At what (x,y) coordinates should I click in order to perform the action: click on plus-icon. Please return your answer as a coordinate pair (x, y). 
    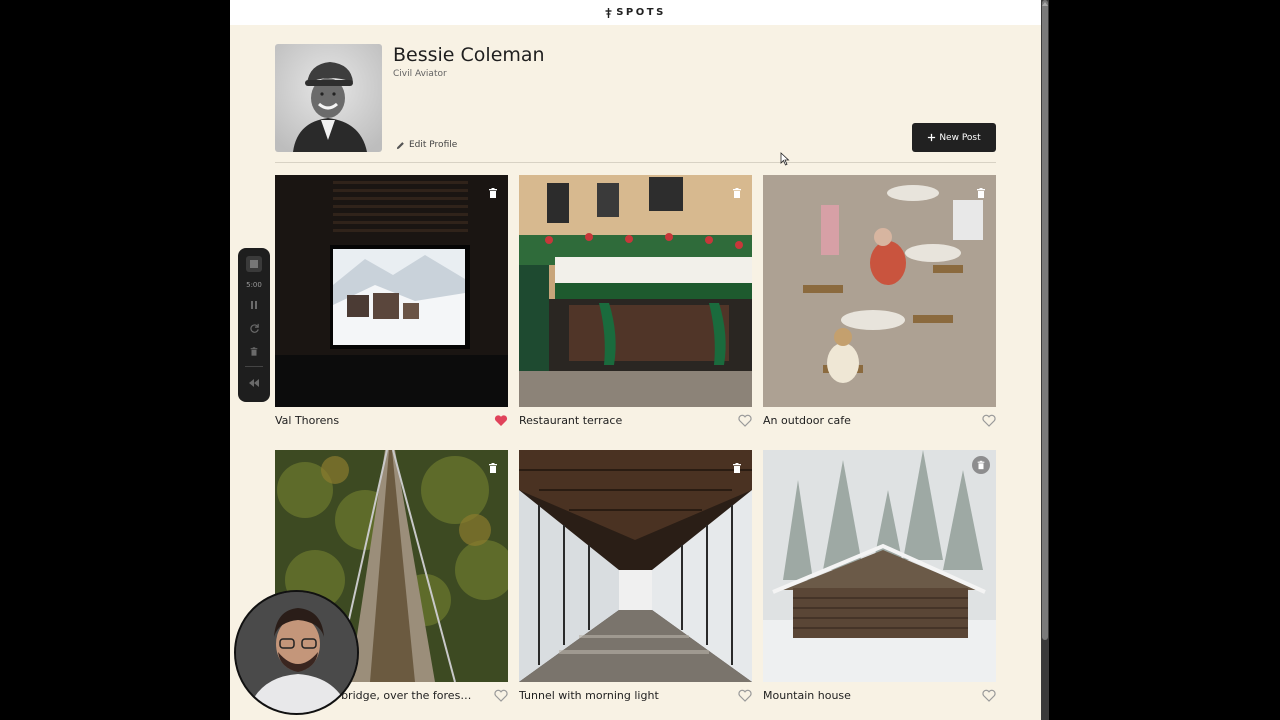
    Looking at the image, I should click on (932, 137).